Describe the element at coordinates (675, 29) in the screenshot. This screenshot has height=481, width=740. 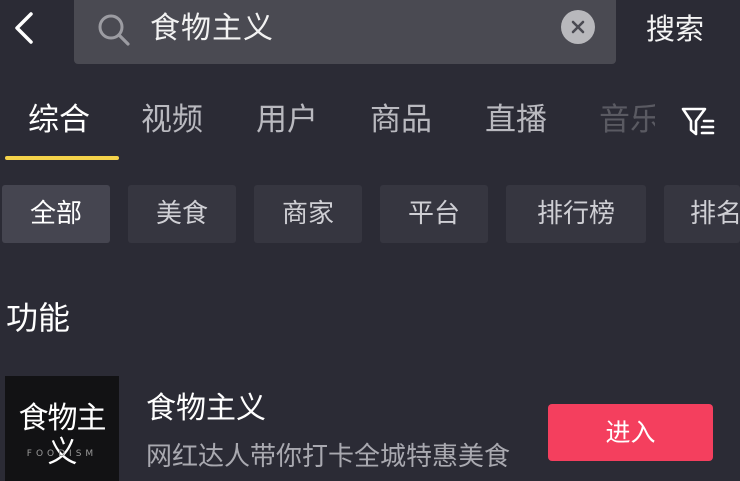
I see `search-submit-button: 搜索` at that location.